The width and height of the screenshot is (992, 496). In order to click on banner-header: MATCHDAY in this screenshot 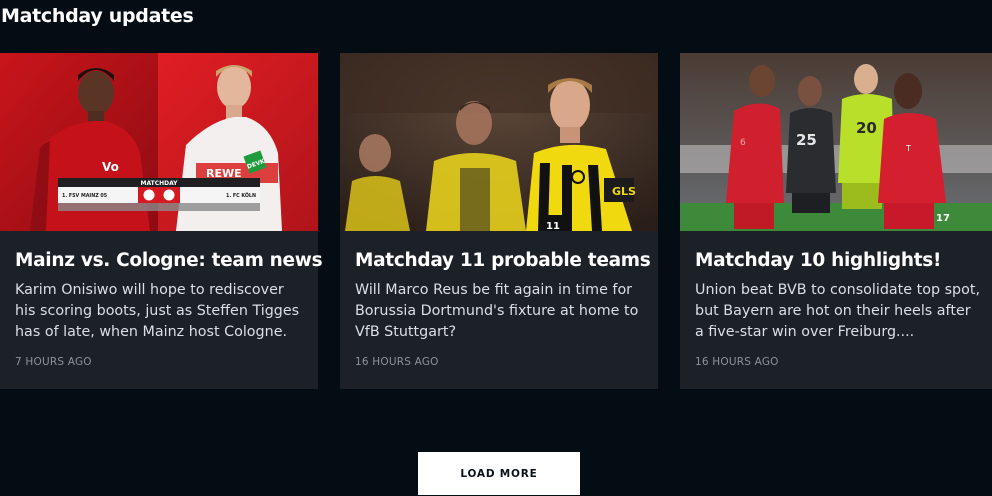, I will do `click(159, 183)`.